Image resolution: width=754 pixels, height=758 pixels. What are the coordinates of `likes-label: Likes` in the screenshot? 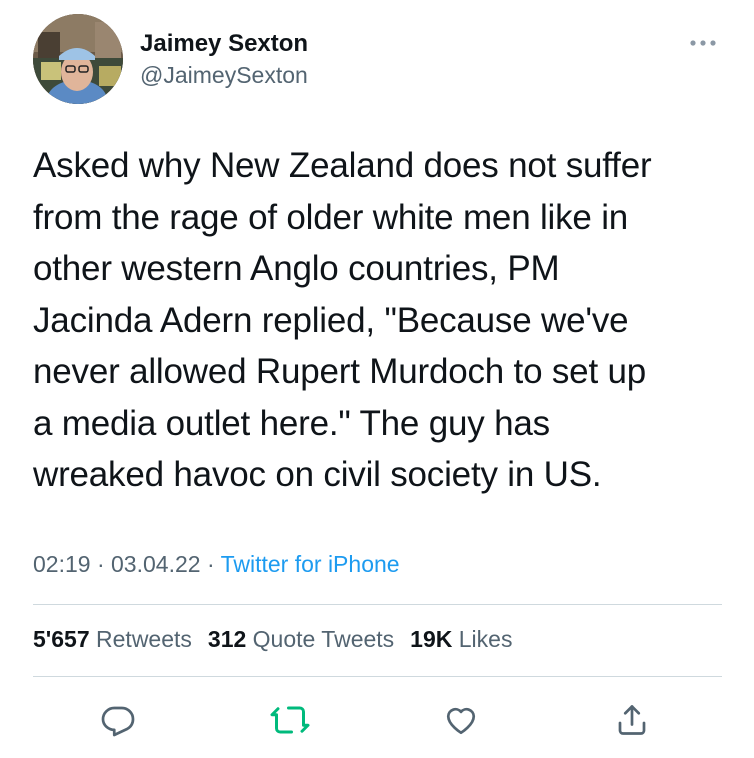 It's located at (485, 639).